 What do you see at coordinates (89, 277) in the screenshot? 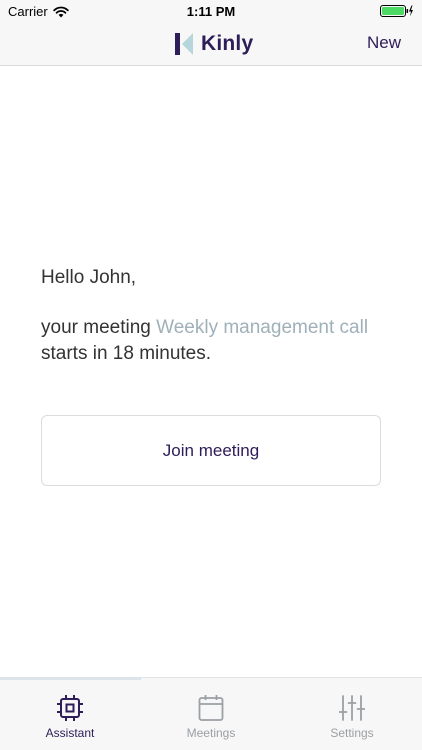
I see `greeting-text: Hello John,` at bounding box center [89, 277].